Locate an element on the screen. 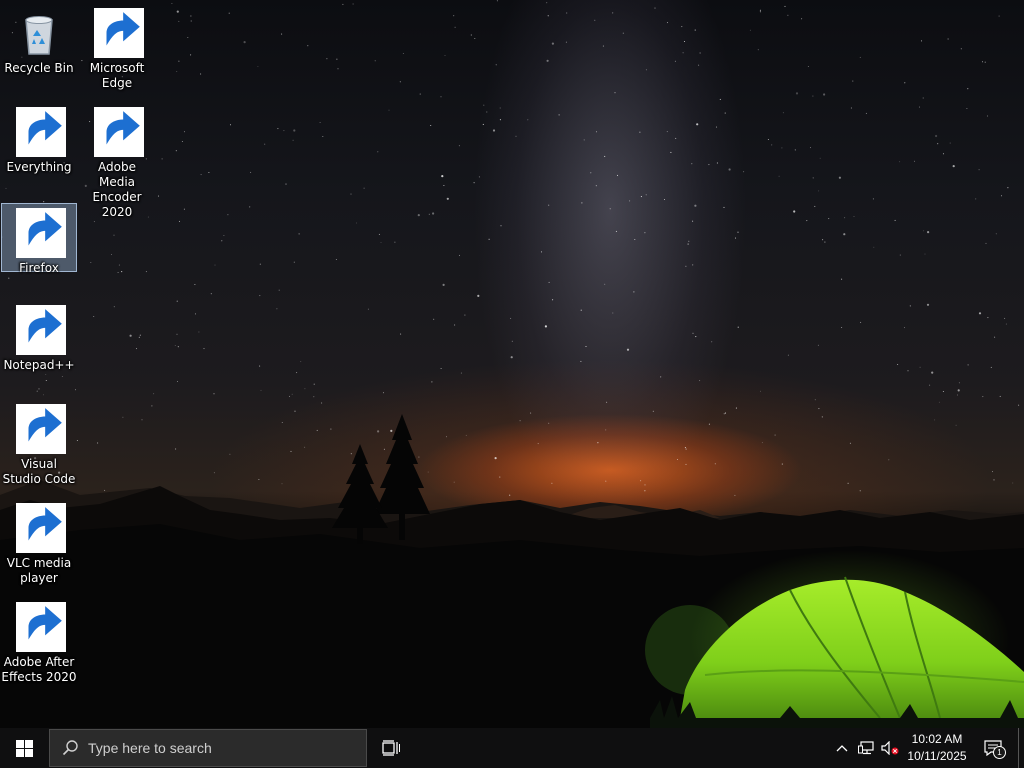  desktop-icon-recycle-bin: Recycle Bin is located at coordinates (39, 51).